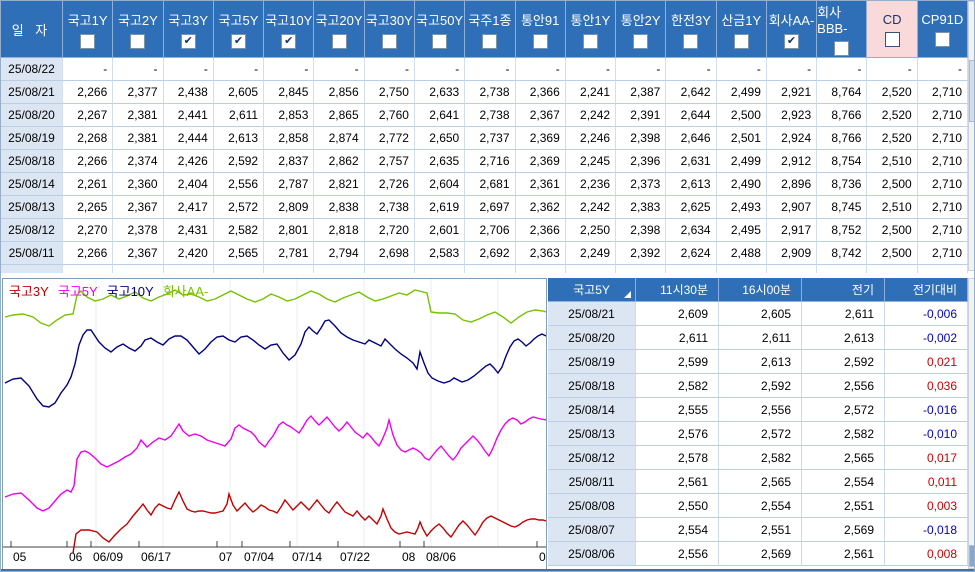 The width and height of the screenshot is (975, 572). Describe the element at coordinates (691, 230) in the screenshot. I see `rate-cell: 2,634` at that location.